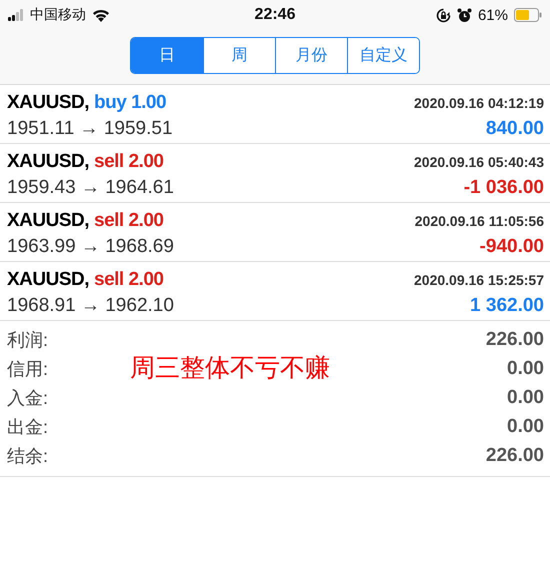  What do you see at coordinates (16, 15) in the screenshot?
I see `signal-icon` at bounding box center [16, 15].